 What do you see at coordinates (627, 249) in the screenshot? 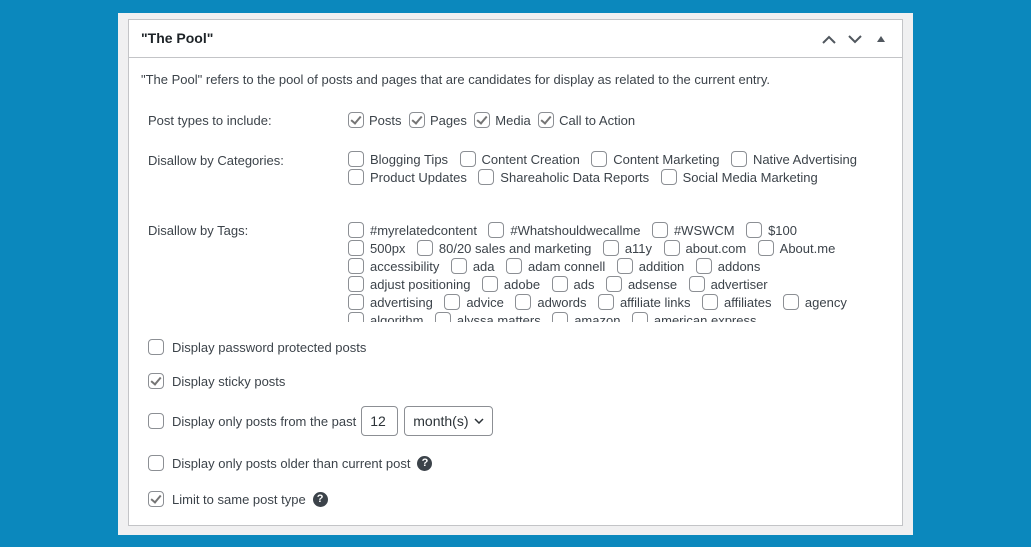
I see `tag-option: a11y` at bounding box center [627, 249].